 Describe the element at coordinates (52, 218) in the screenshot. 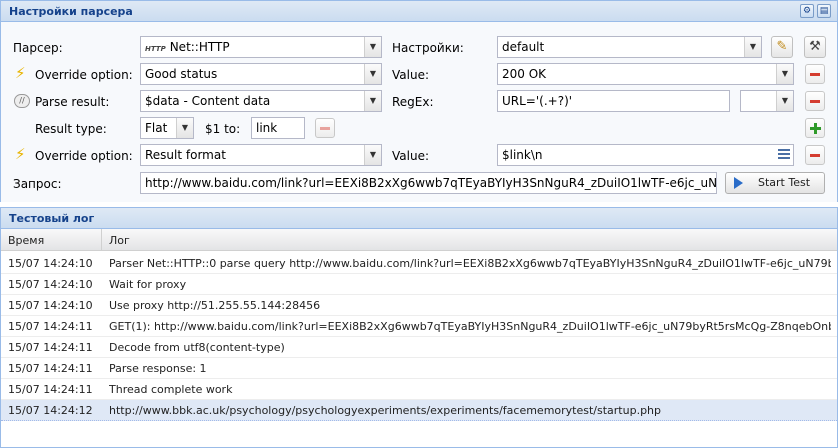

I see `test-log-title: Тестовый лог` at that location.